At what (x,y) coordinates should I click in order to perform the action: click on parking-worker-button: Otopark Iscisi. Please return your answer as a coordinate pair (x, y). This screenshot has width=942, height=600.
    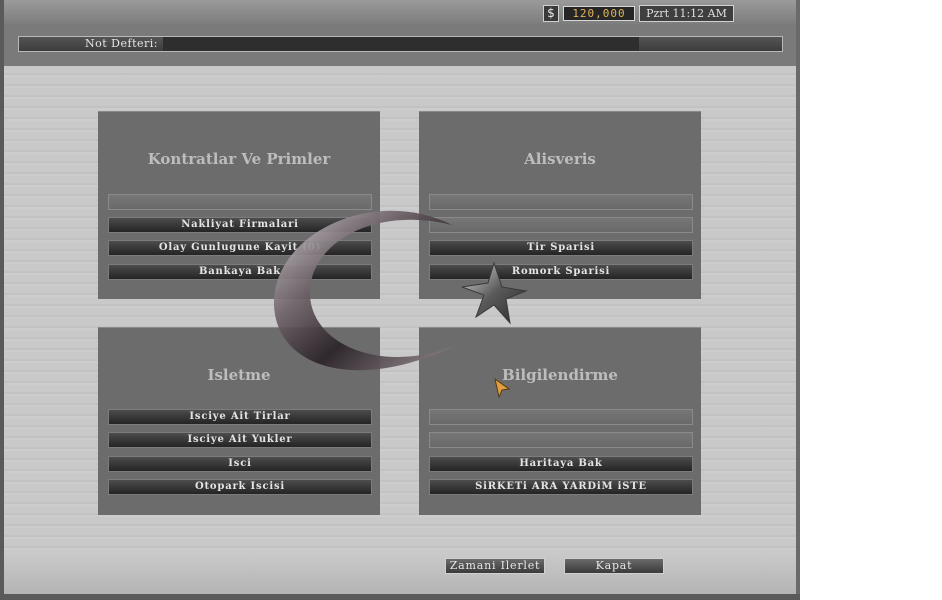
    Looking at the image, I should click on (240, 487).